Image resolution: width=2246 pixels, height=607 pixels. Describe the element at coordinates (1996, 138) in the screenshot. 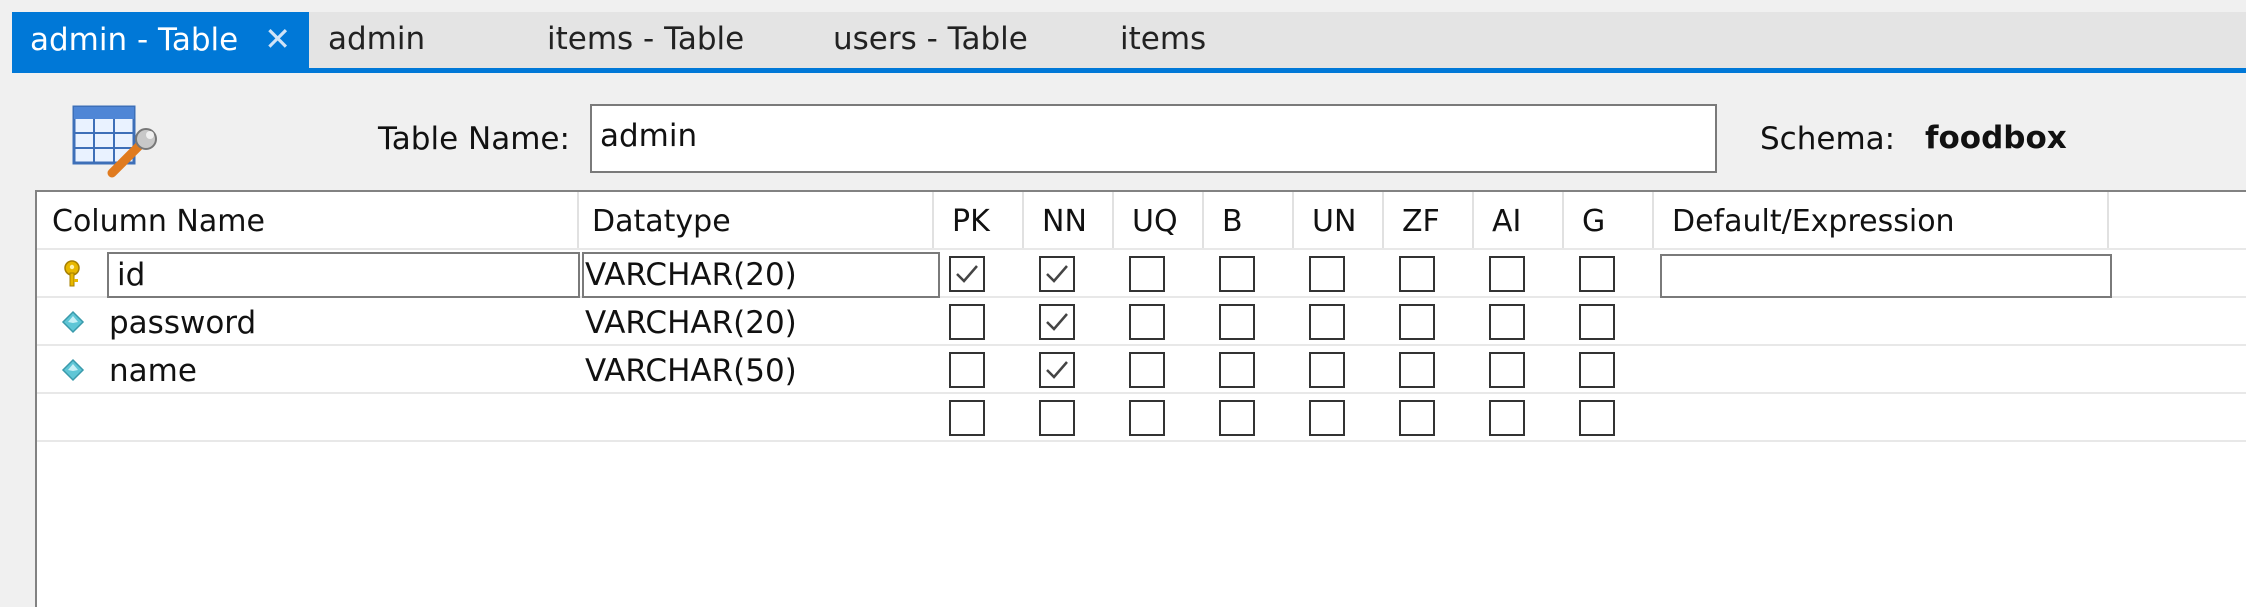

I see `schema-value: foodbox` at that location.